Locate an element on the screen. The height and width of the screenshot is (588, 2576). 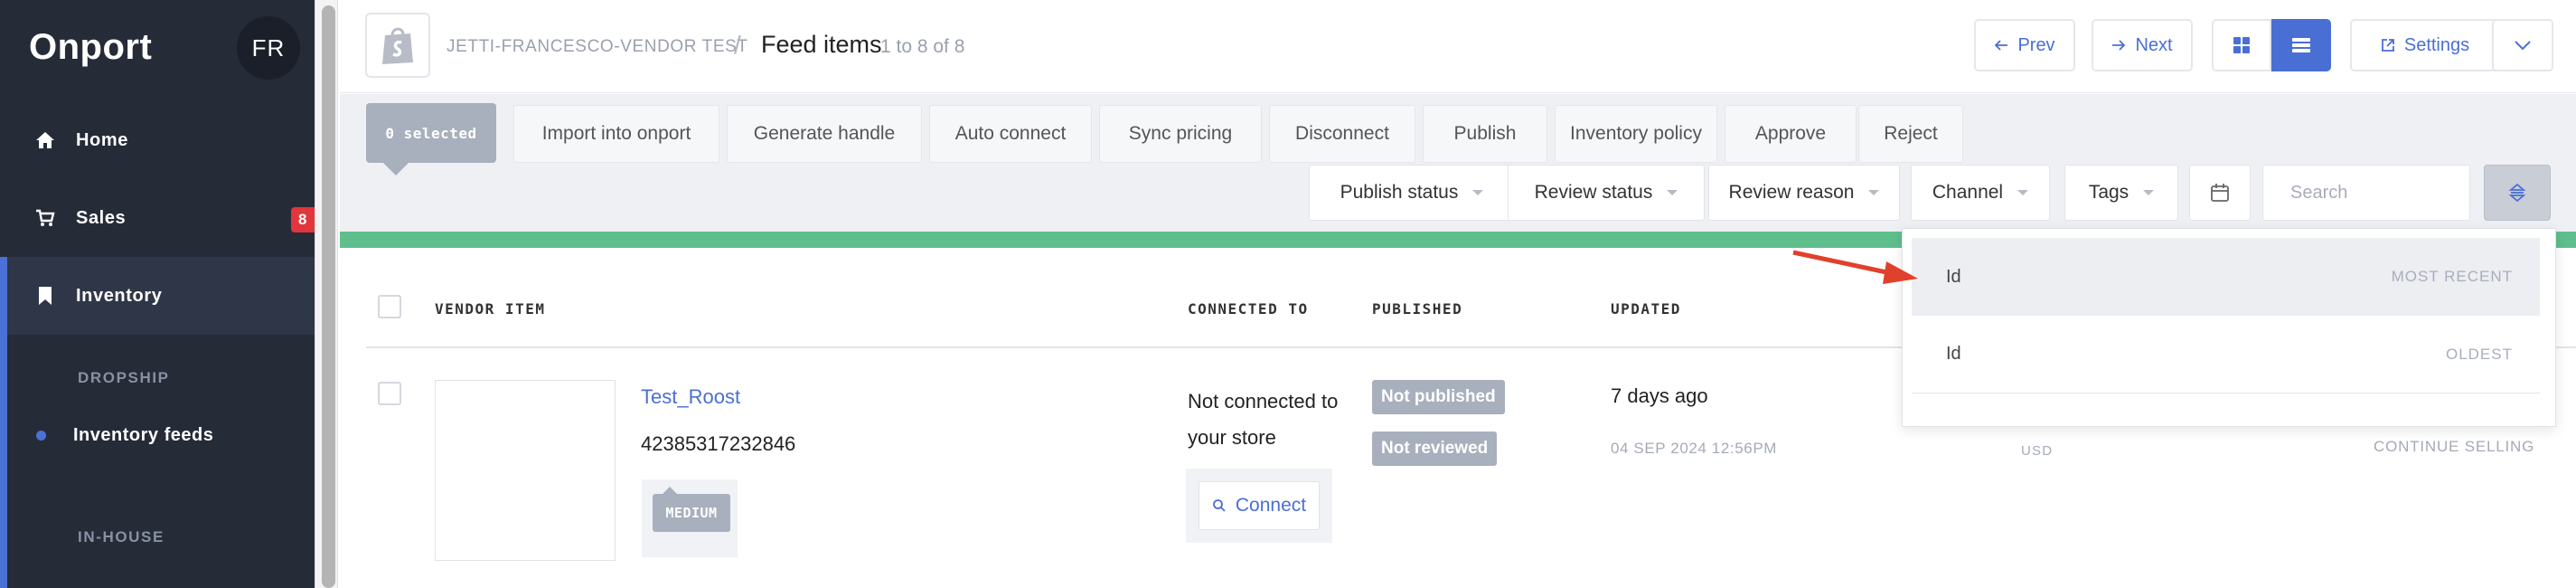
filter-publish-status: Publish status is located at coordinates (1412, 193).